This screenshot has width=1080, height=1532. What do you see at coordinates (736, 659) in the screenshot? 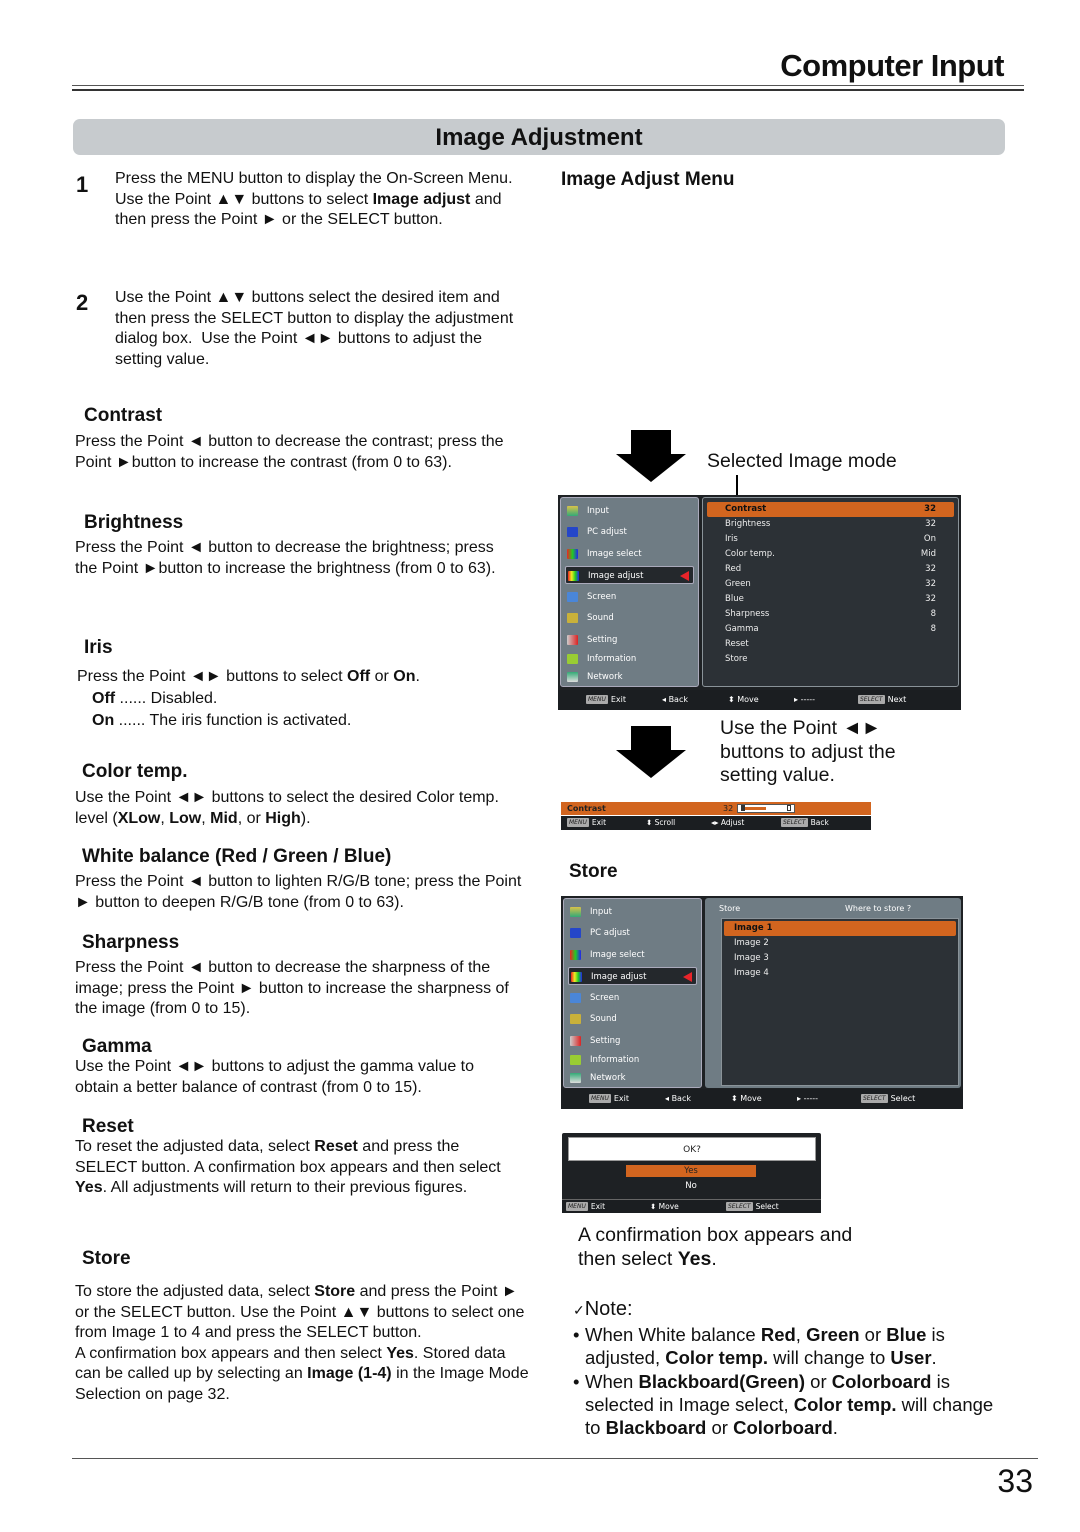
I see `adjust-item-label: Store` at bounding box center [736, 659].